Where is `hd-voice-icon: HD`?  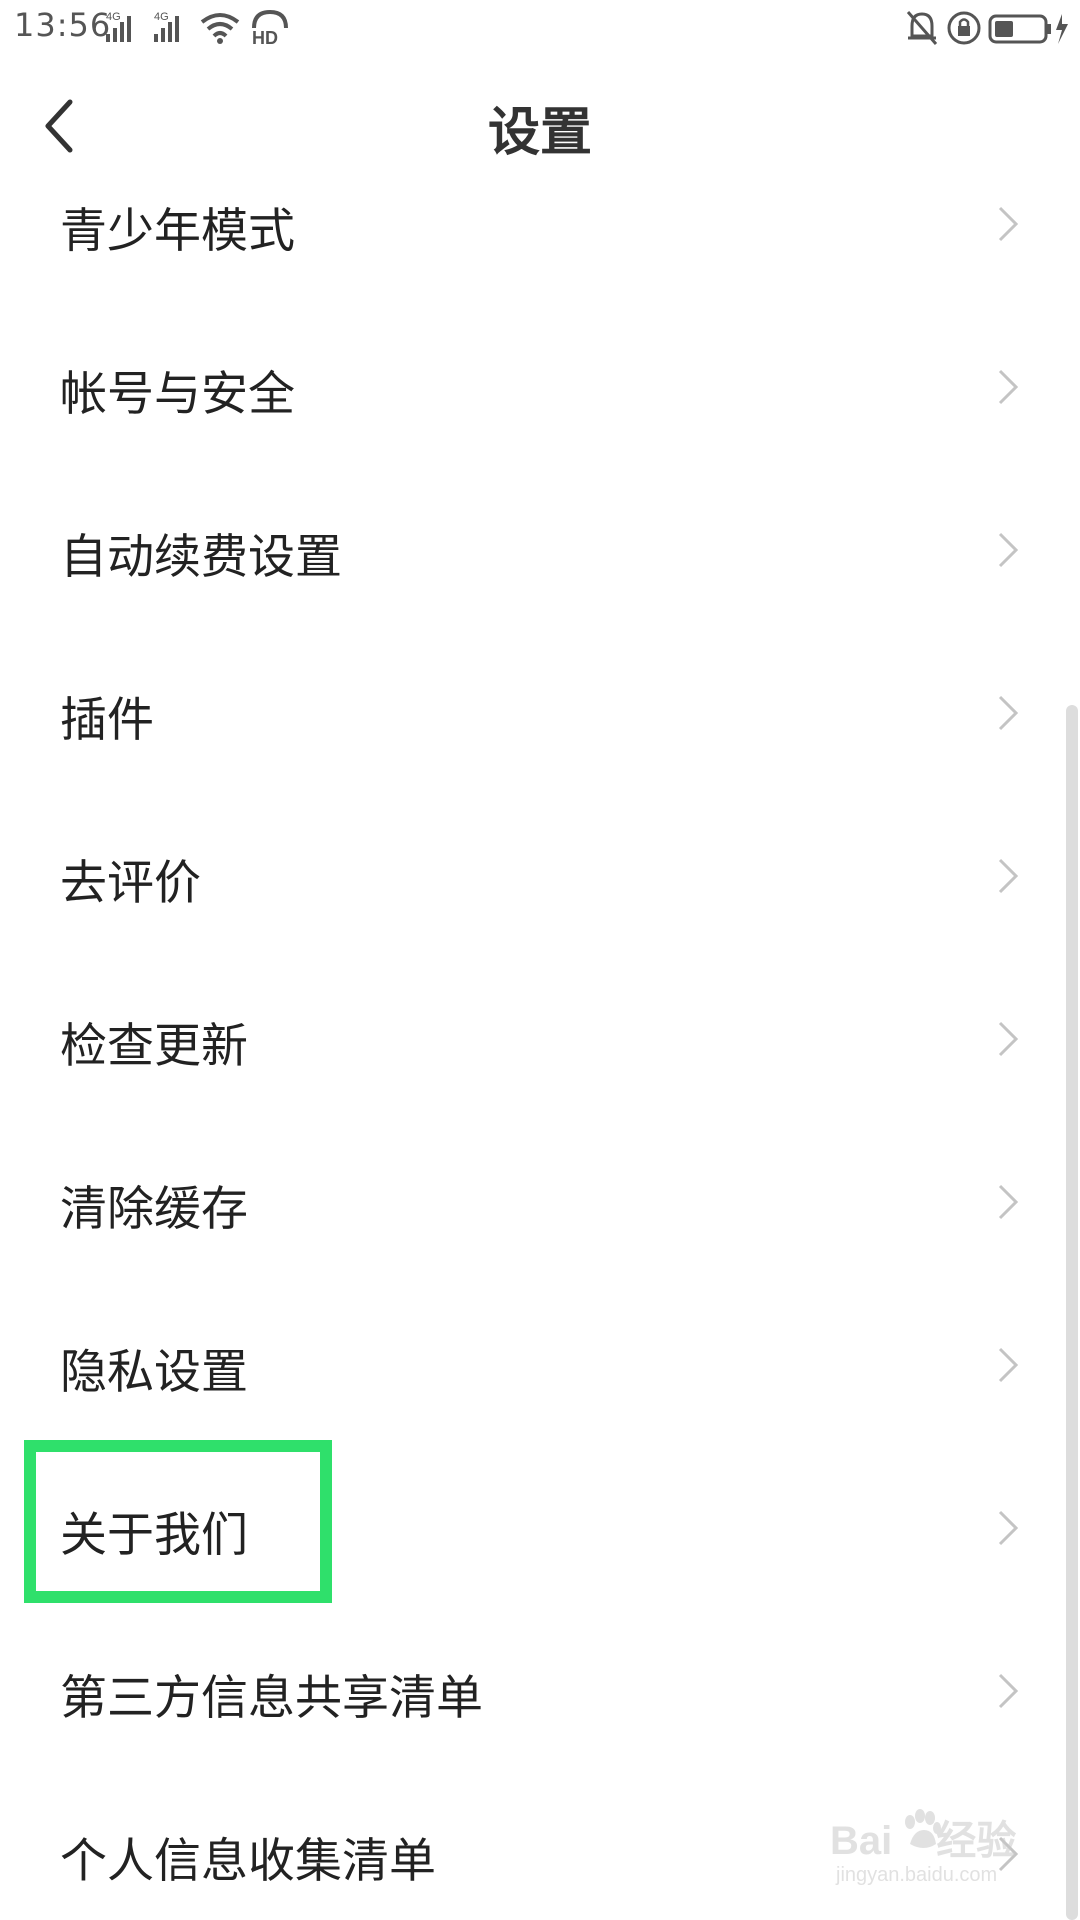
hd-voice-icon: HD is located at coordinates (270, 28).